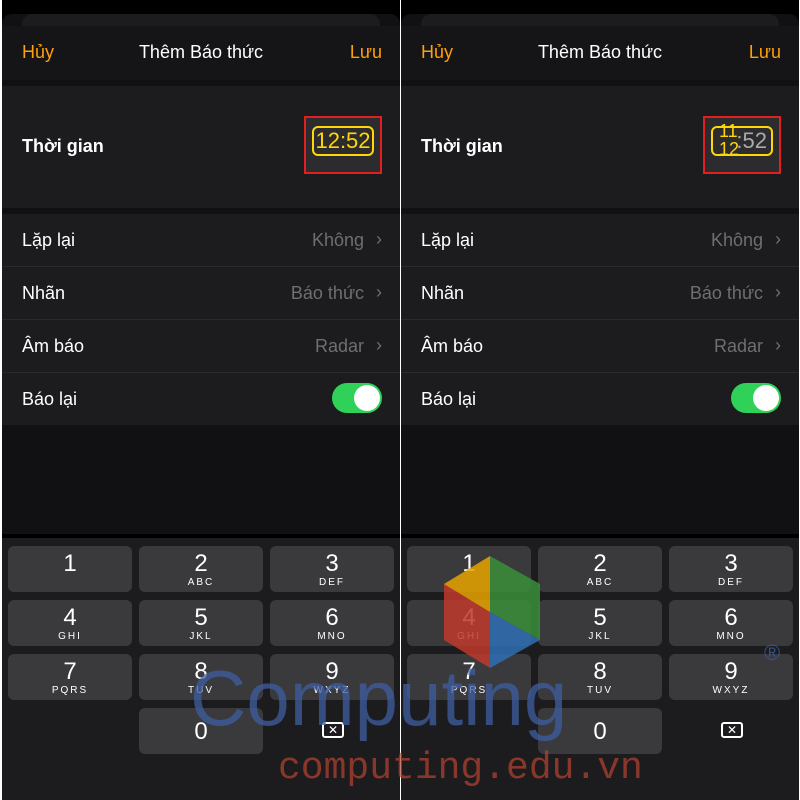 The height and width of the screenshot is (800, 800). I want to click on time-row: Thời gian 12:52, so click(201, 147).